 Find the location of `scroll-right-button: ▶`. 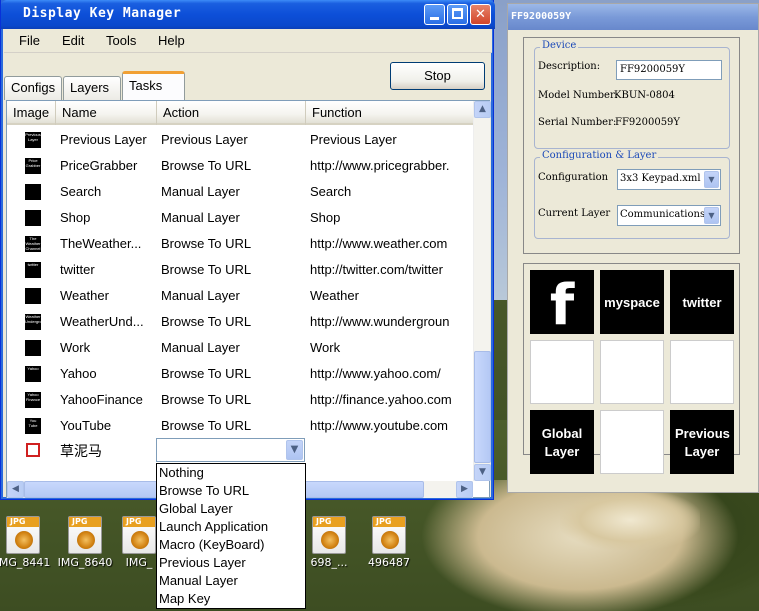

scroll-right-button: ▶ is located at coordinates (464, 489).